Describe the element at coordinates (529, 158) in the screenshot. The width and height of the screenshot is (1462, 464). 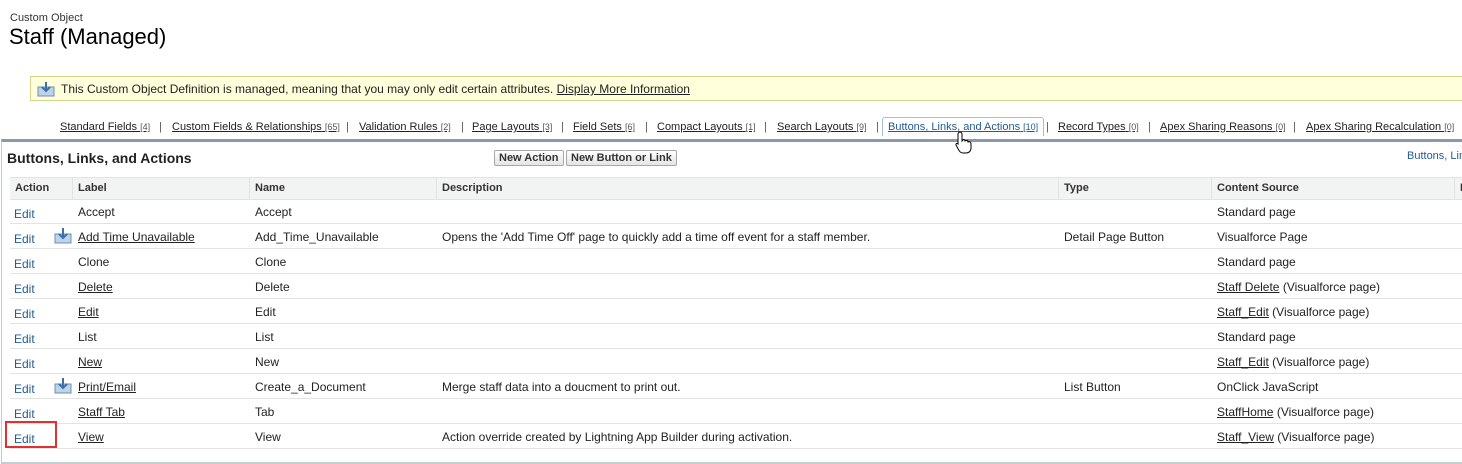
I see `new-action-button: New Action` at that location.